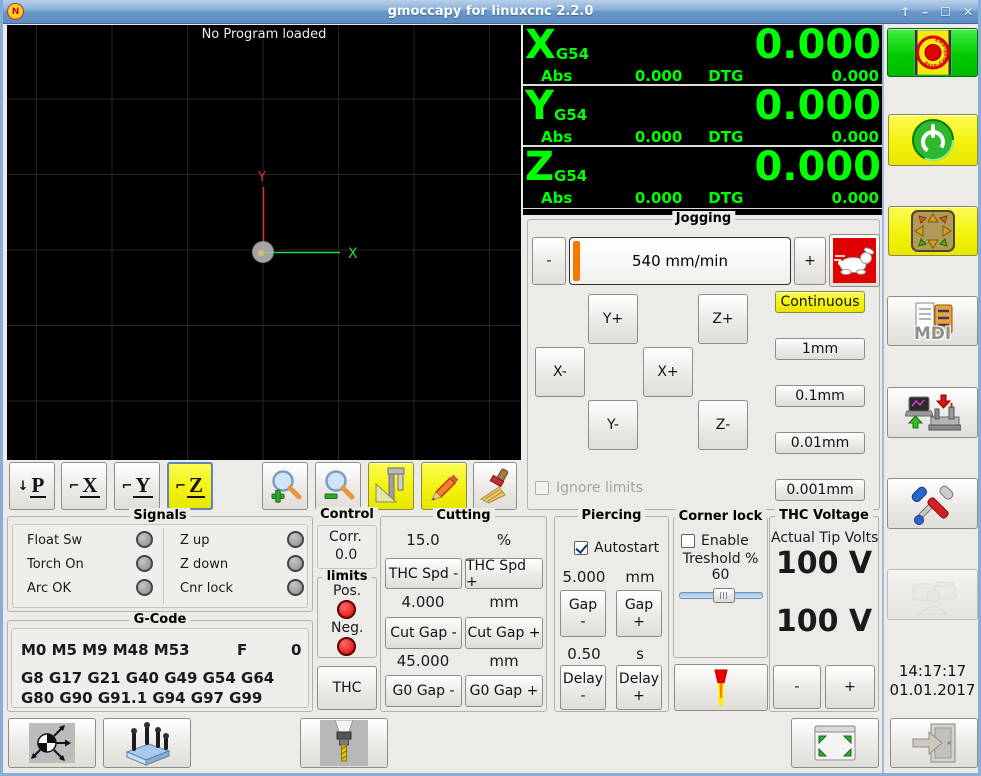 The height and width of the screenshot is (776, 981). I want to click on jog-y-minus-button: Y-, so click(613, 425).